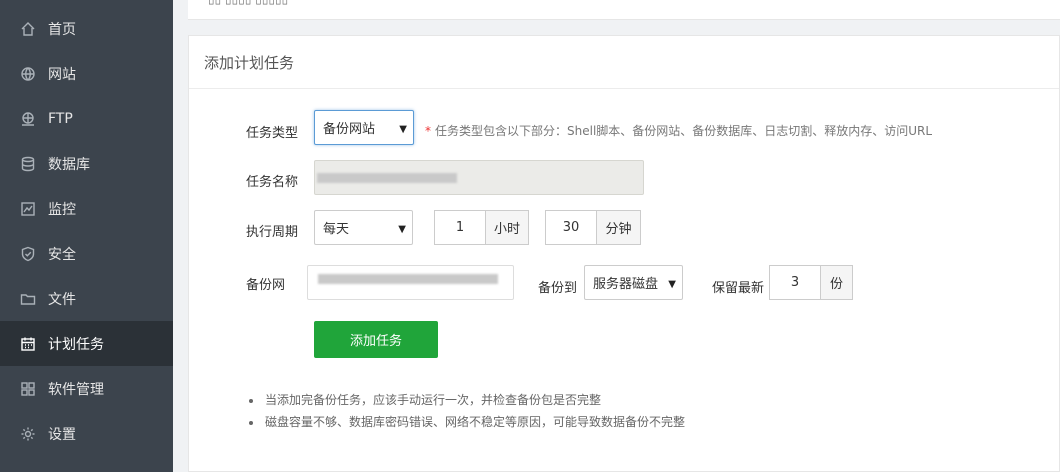  What do you see at coordinates (467, 400) in the screenshot?
I see `note-item: 当添加完备份任务，应该手动运行一次，并检查备份包是否完整` at bounding box center [467, 400].